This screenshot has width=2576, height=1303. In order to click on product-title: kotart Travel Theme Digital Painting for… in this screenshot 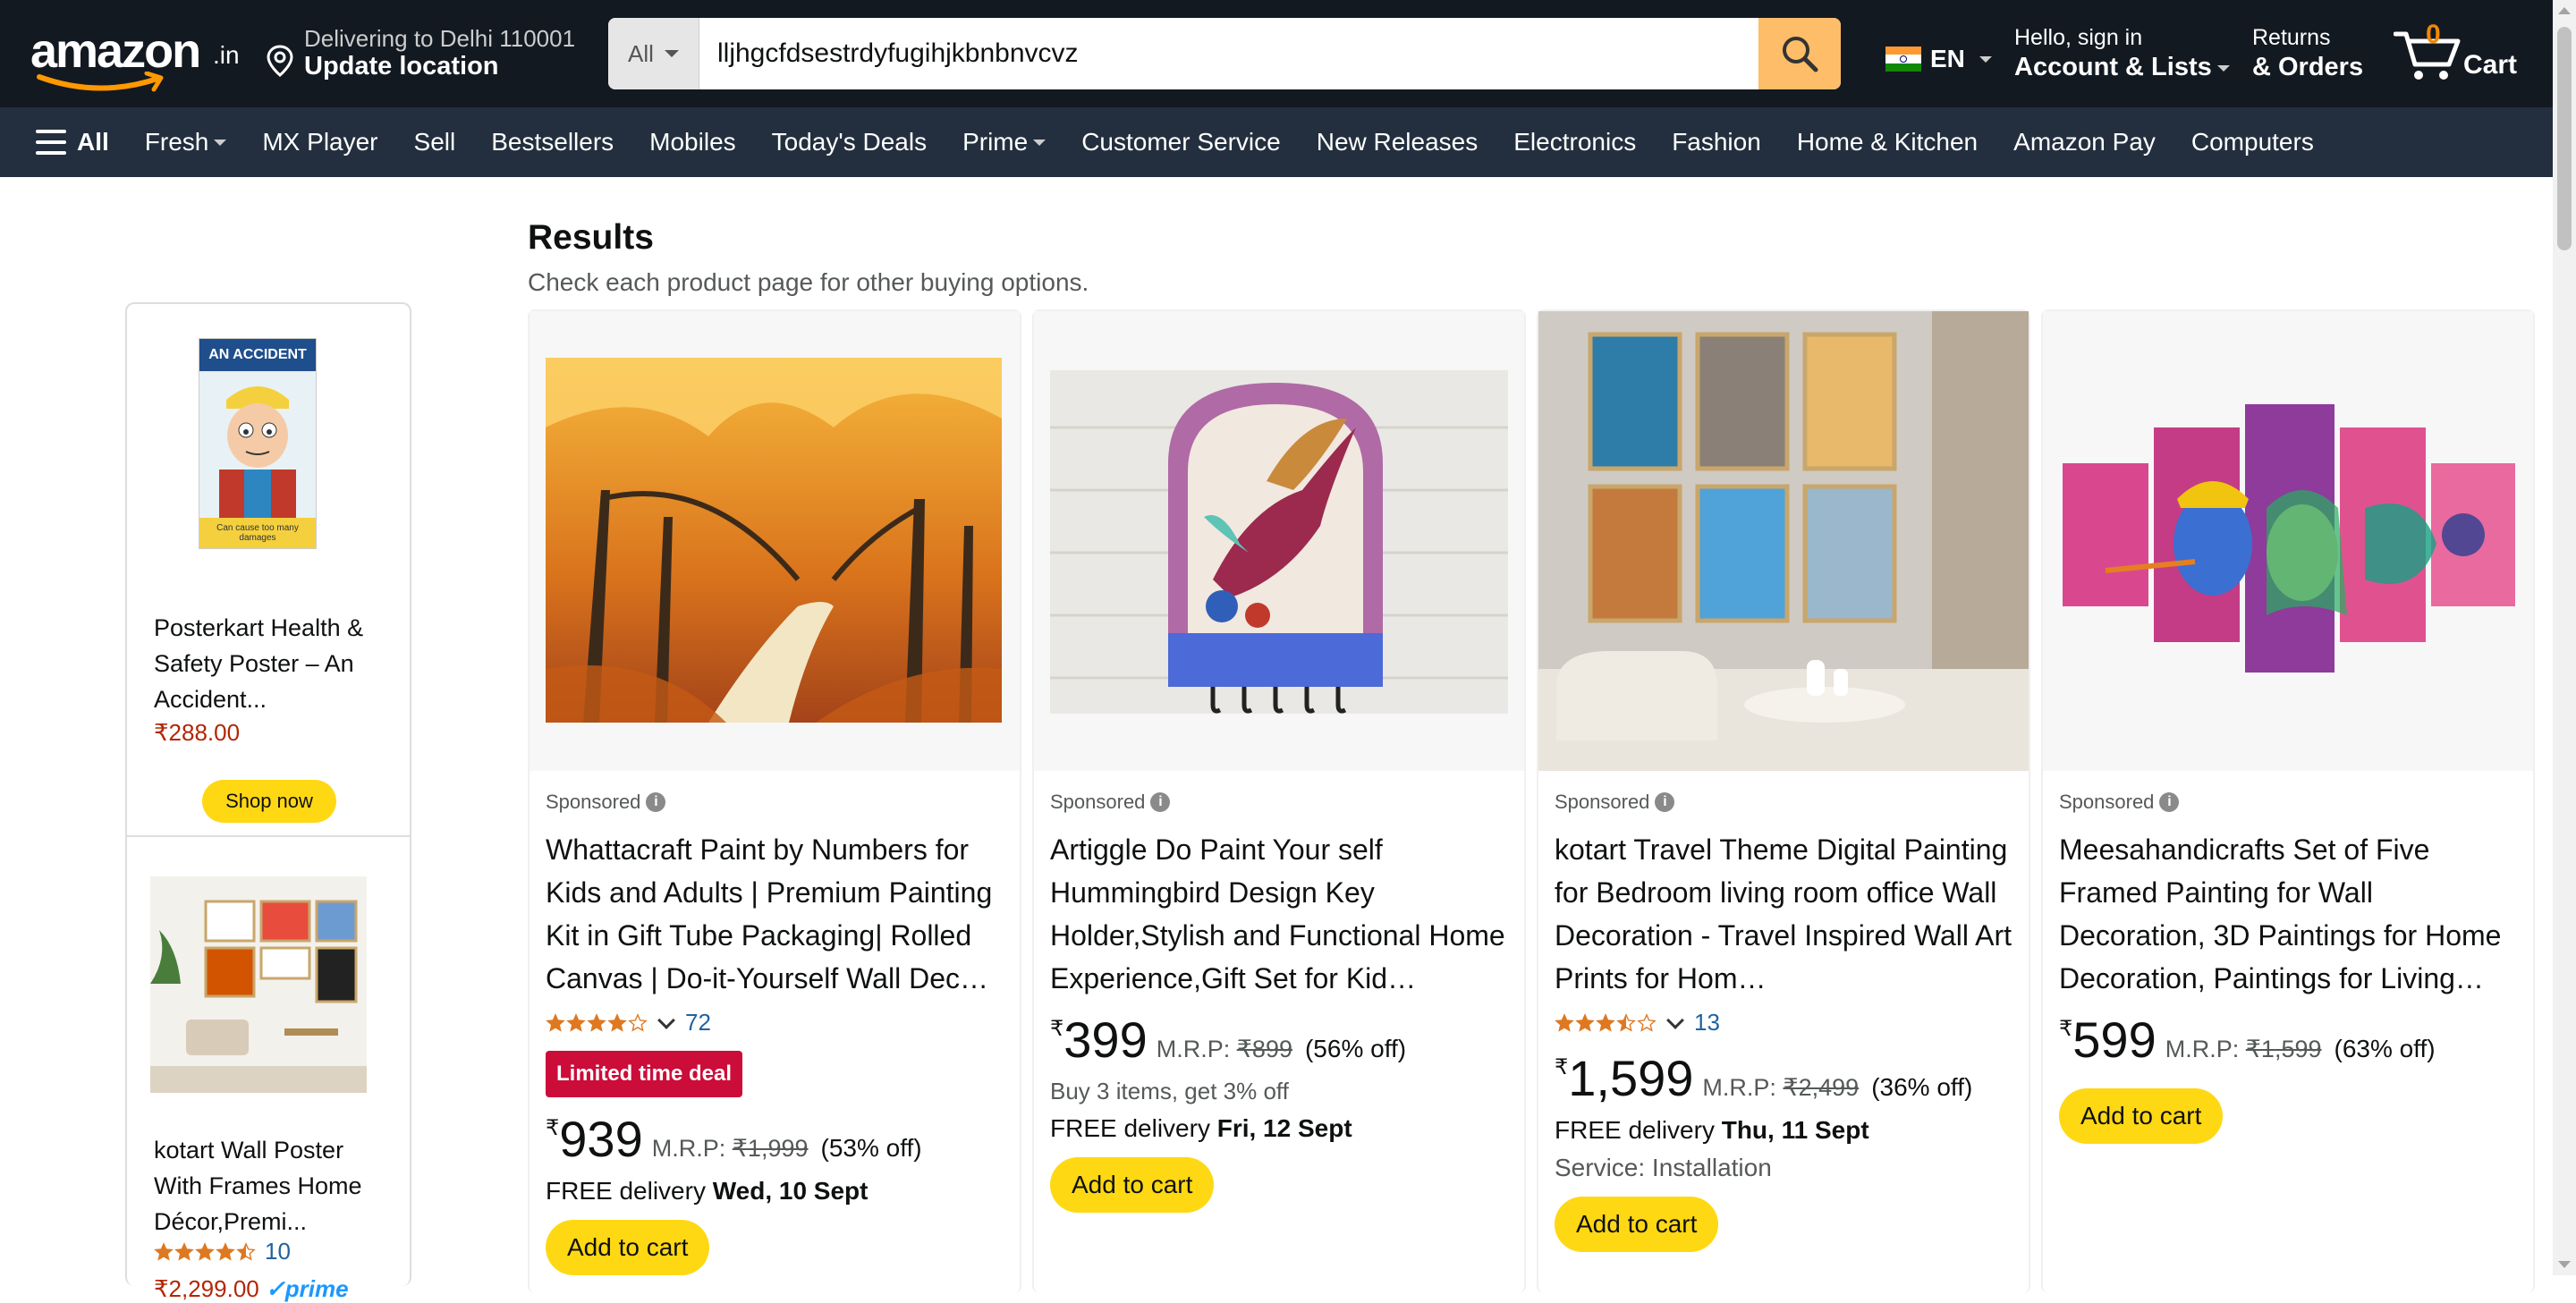, I will do `click(1787, 914)`.